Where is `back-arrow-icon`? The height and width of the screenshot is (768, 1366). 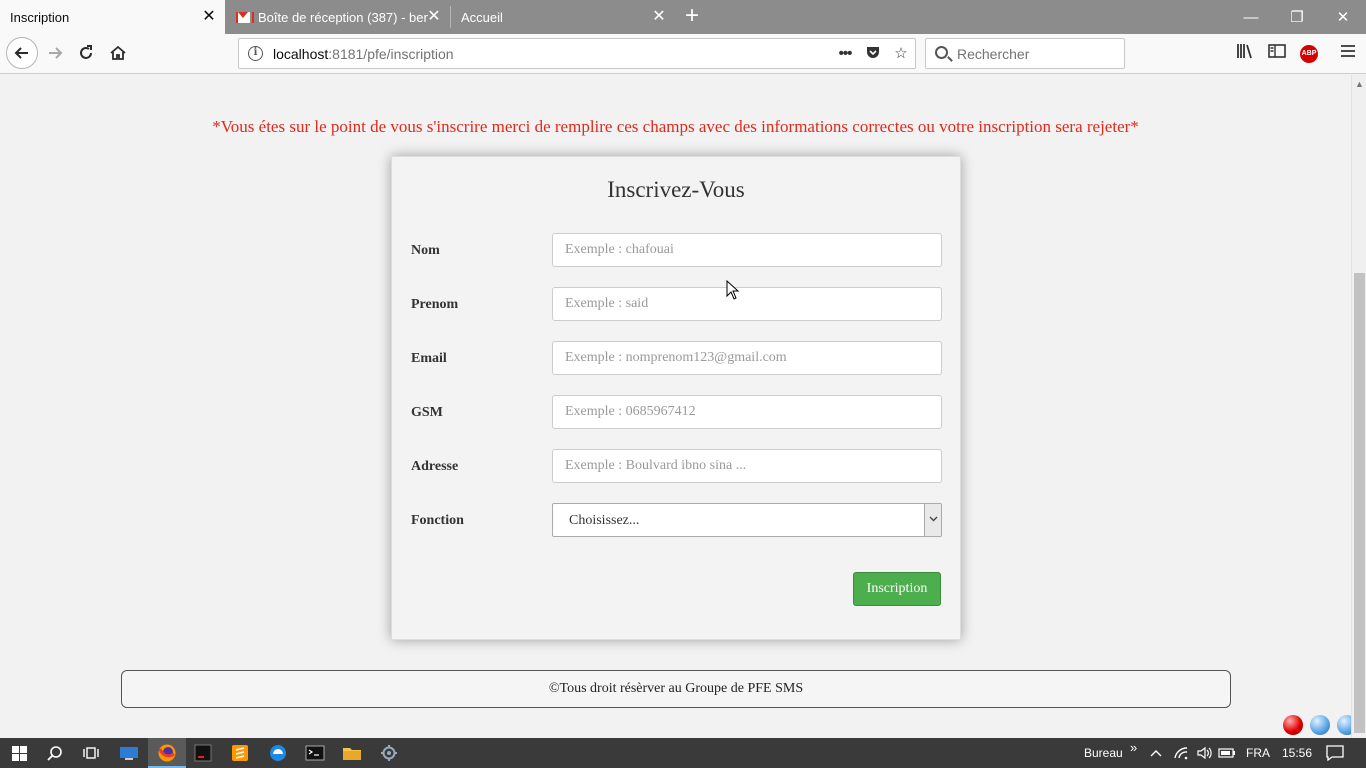
back-arrow-icon is located at coordinates (21, 53).